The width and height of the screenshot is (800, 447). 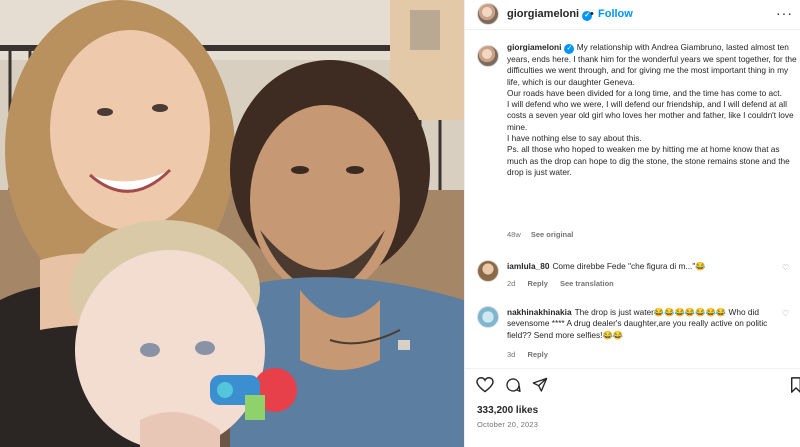 I want to click on verified-badge-icon: ✓, so click(x=569, y=49).